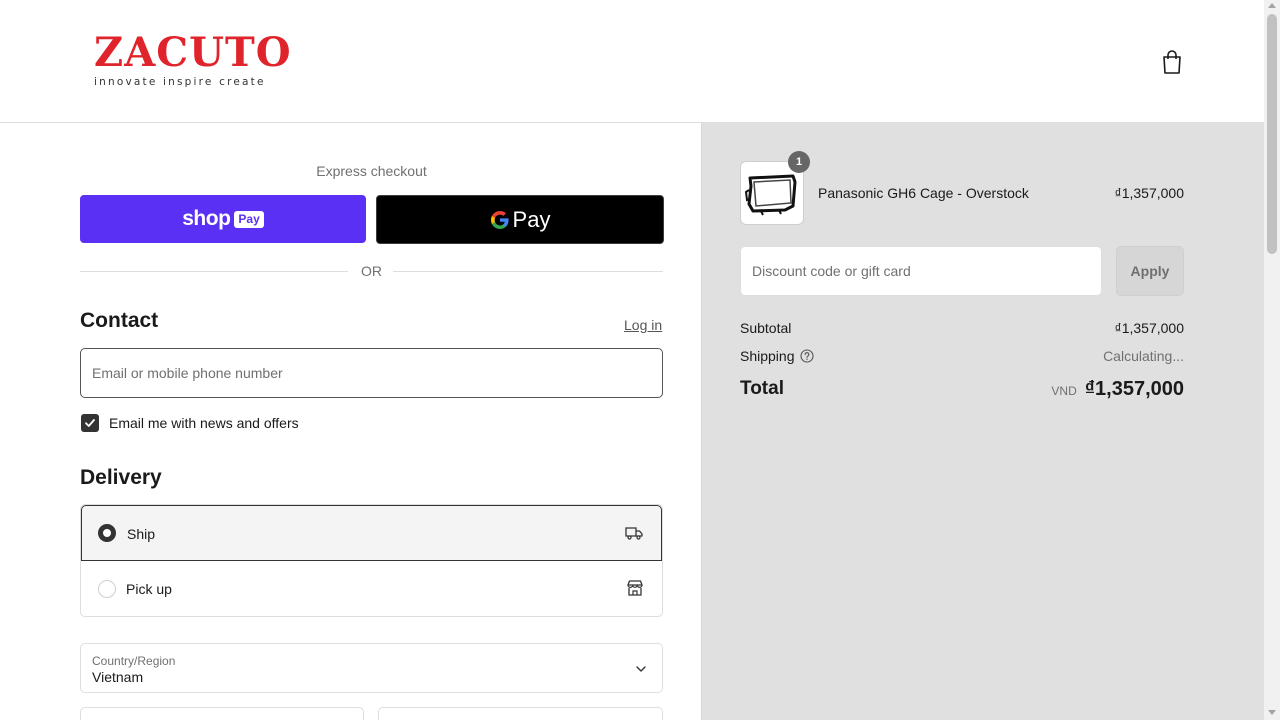 The image size is (1280, 720). What do you see at coordinates (371, 668) in the screenshot?
I see `country-select: Country/Region Vietnam` at bounding box center [371, 668].